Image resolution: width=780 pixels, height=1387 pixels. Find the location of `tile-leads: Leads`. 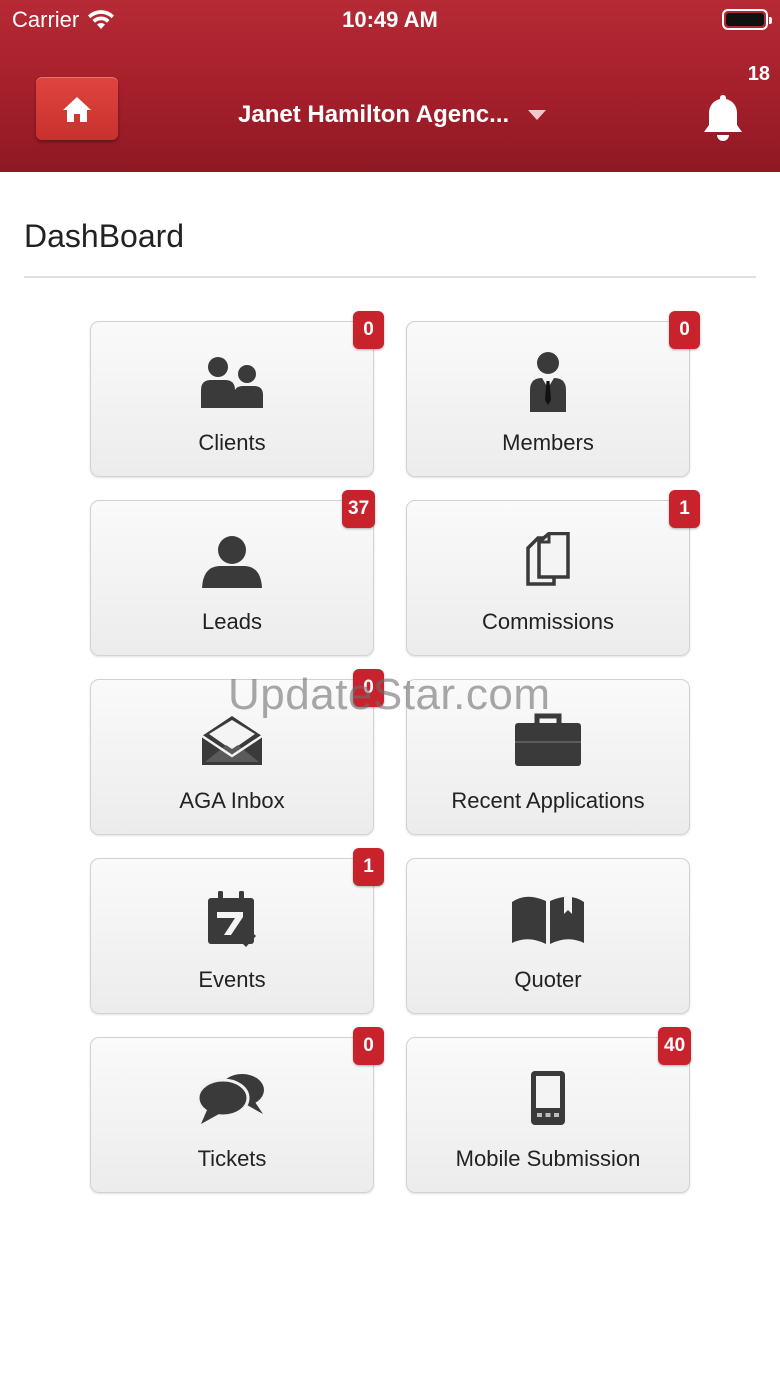

tile-leads: Leads is located at coordinates (232, 578).